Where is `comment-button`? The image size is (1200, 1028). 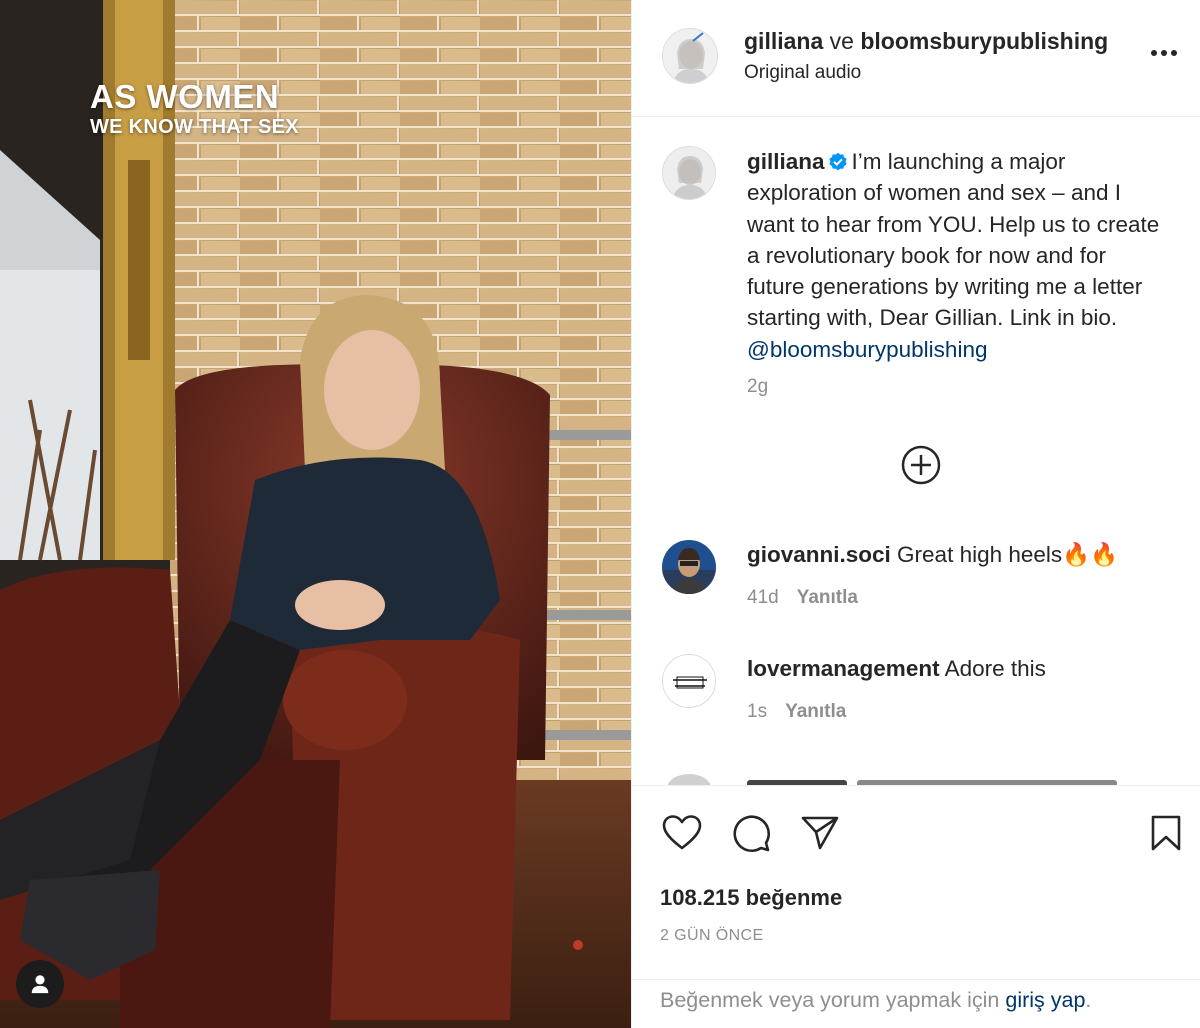
comment-button is located at coordinates (751, 833).